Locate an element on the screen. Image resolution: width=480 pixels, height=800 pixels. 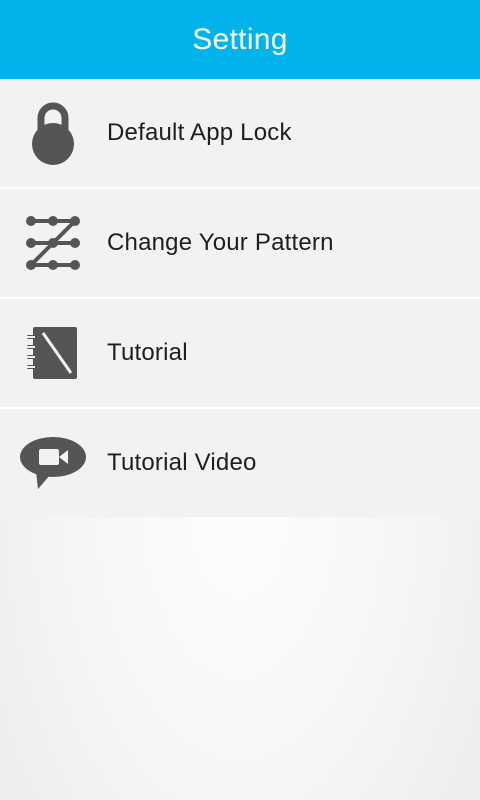
menu-item-label: Tutorial is located at coordinates (147, 352).